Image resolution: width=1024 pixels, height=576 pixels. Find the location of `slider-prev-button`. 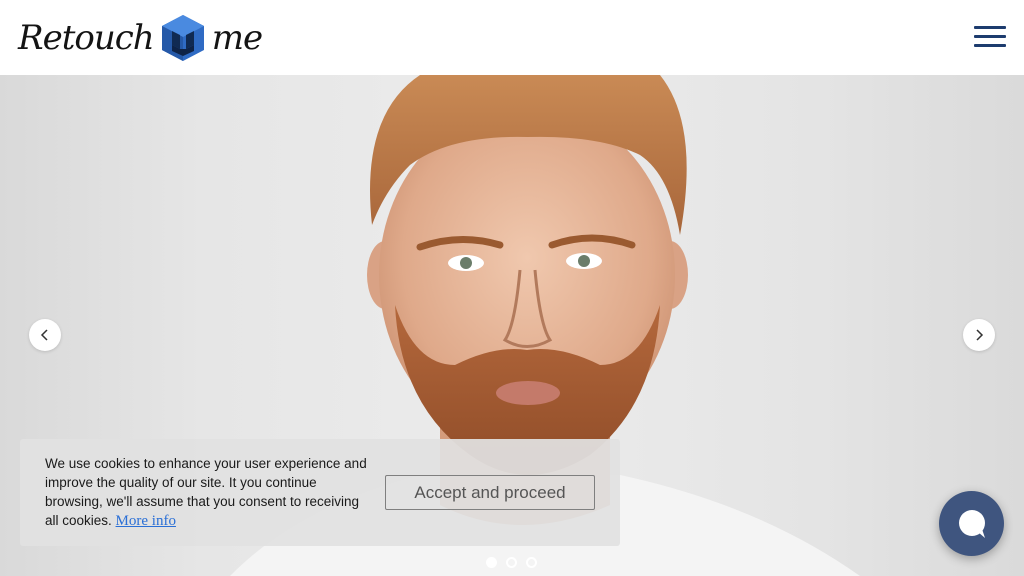

slider-prev-button is located at coordinates (45, 335).